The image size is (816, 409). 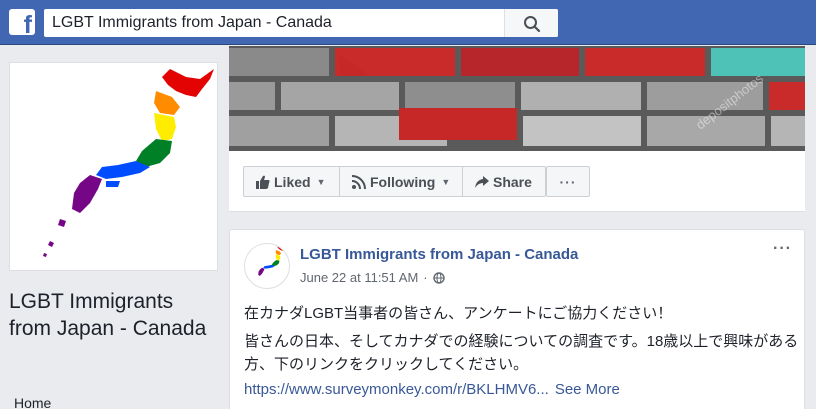 I want to click on search-box, so click(x=301, y=23).